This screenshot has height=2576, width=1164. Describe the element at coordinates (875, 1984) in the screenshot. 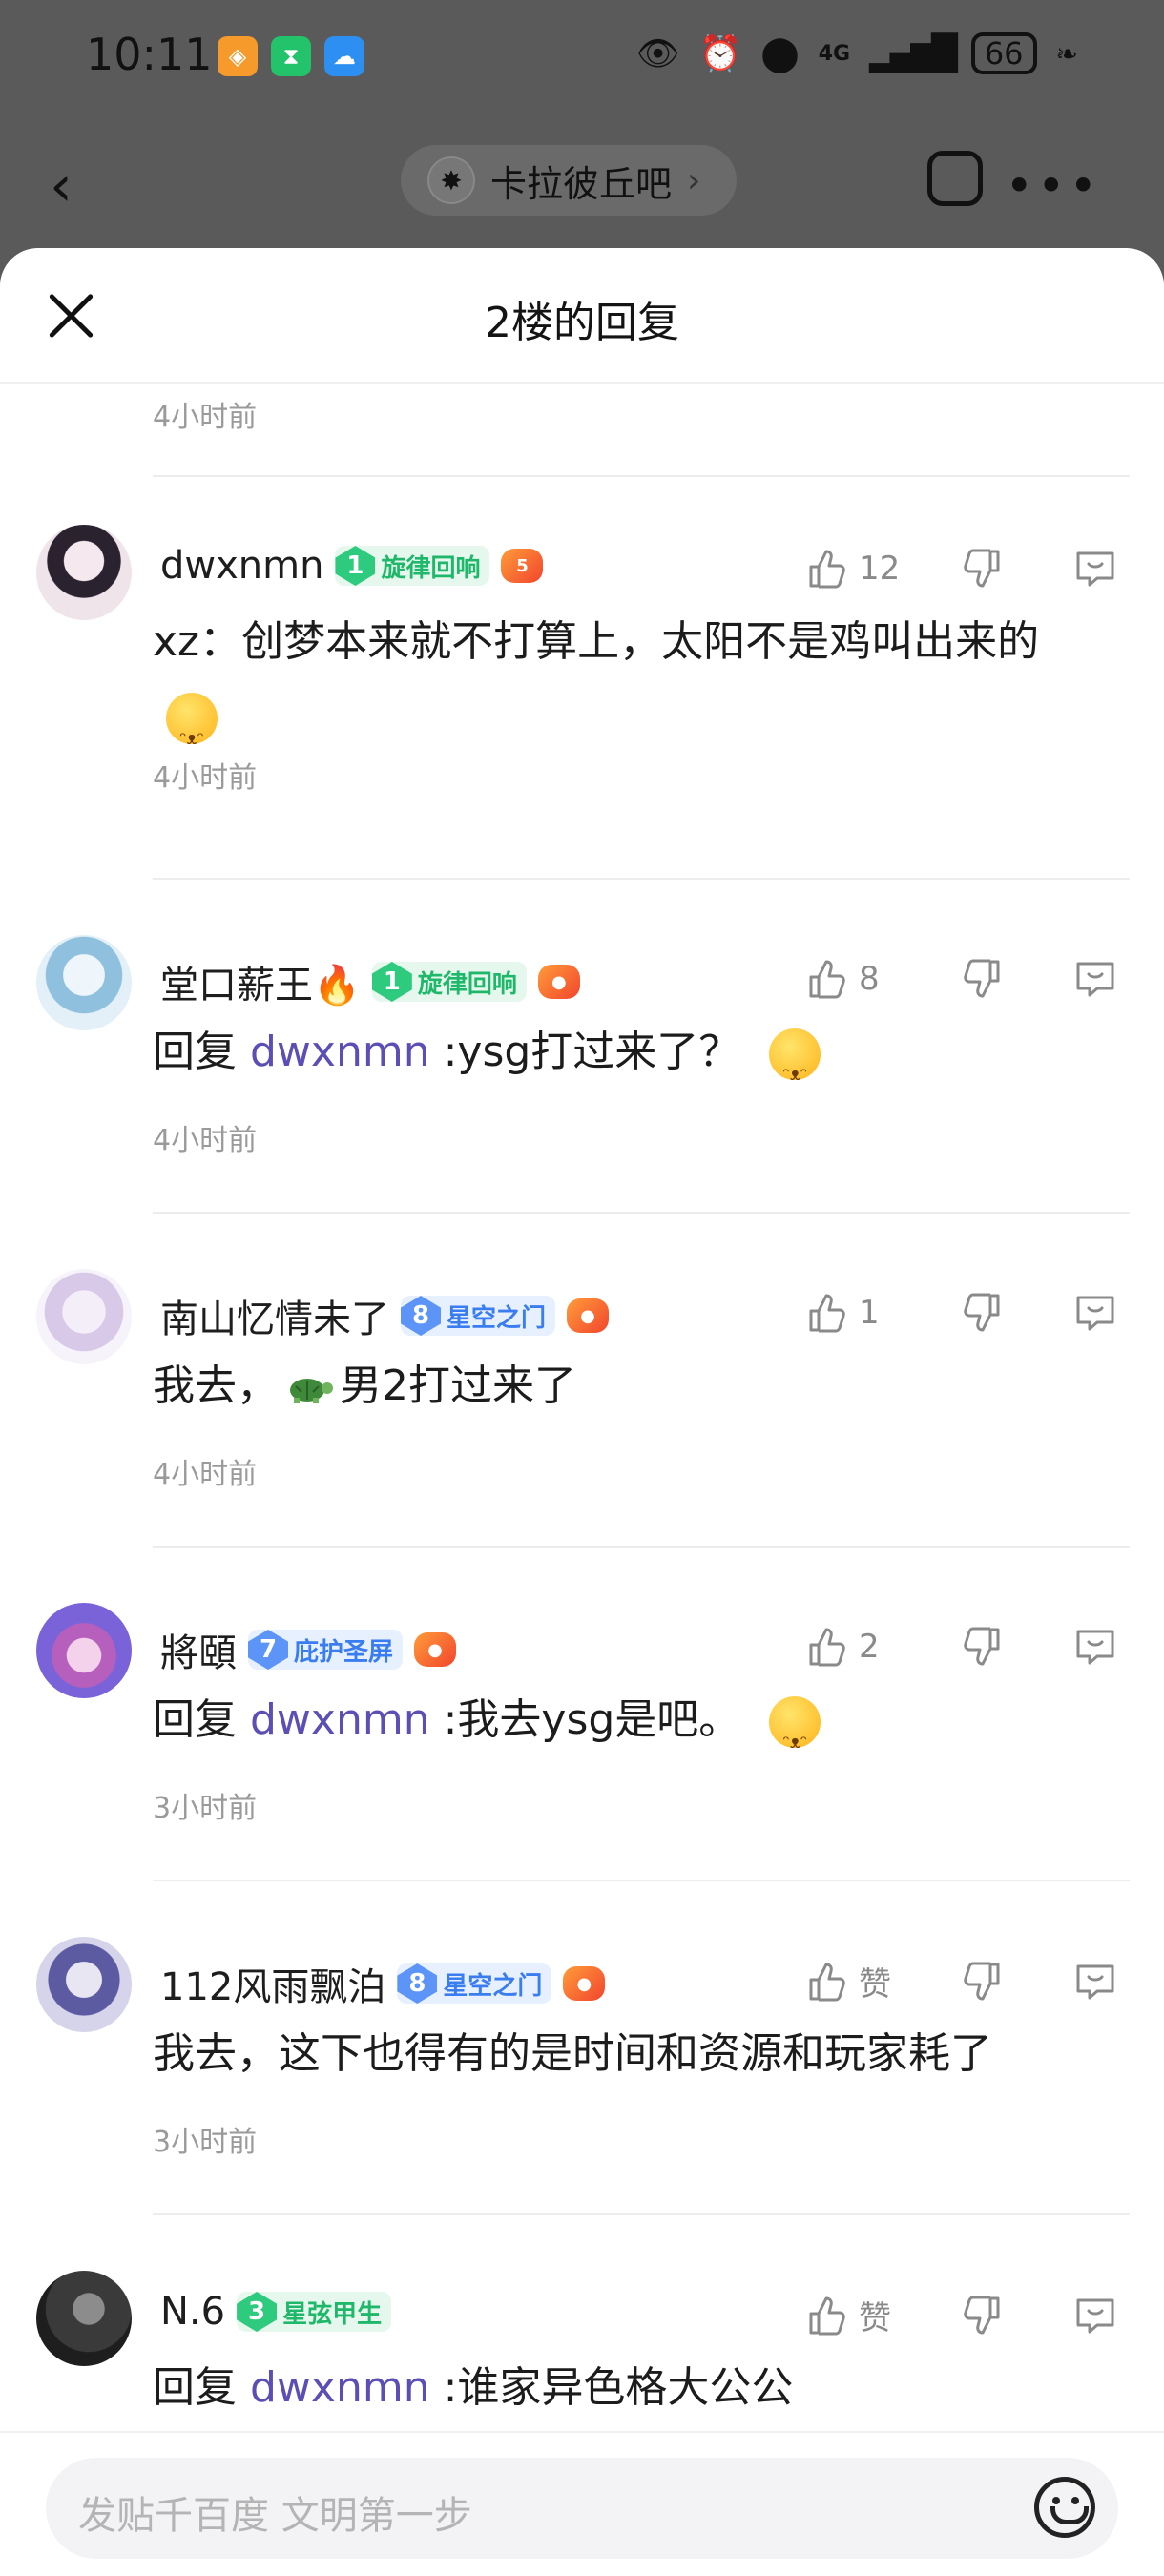

I see `like-label: 赞` at that location.